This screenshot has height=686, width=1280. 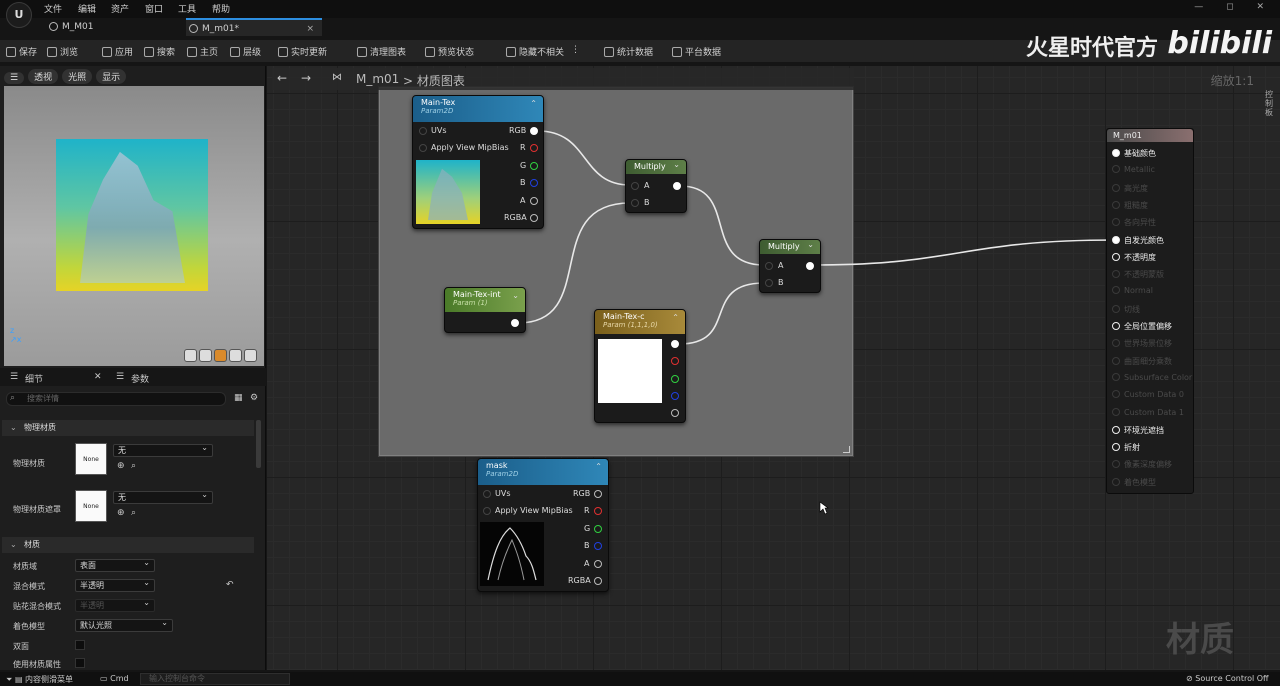 I want to click on wire-rgb-to-a, so click(x=584, y=158).